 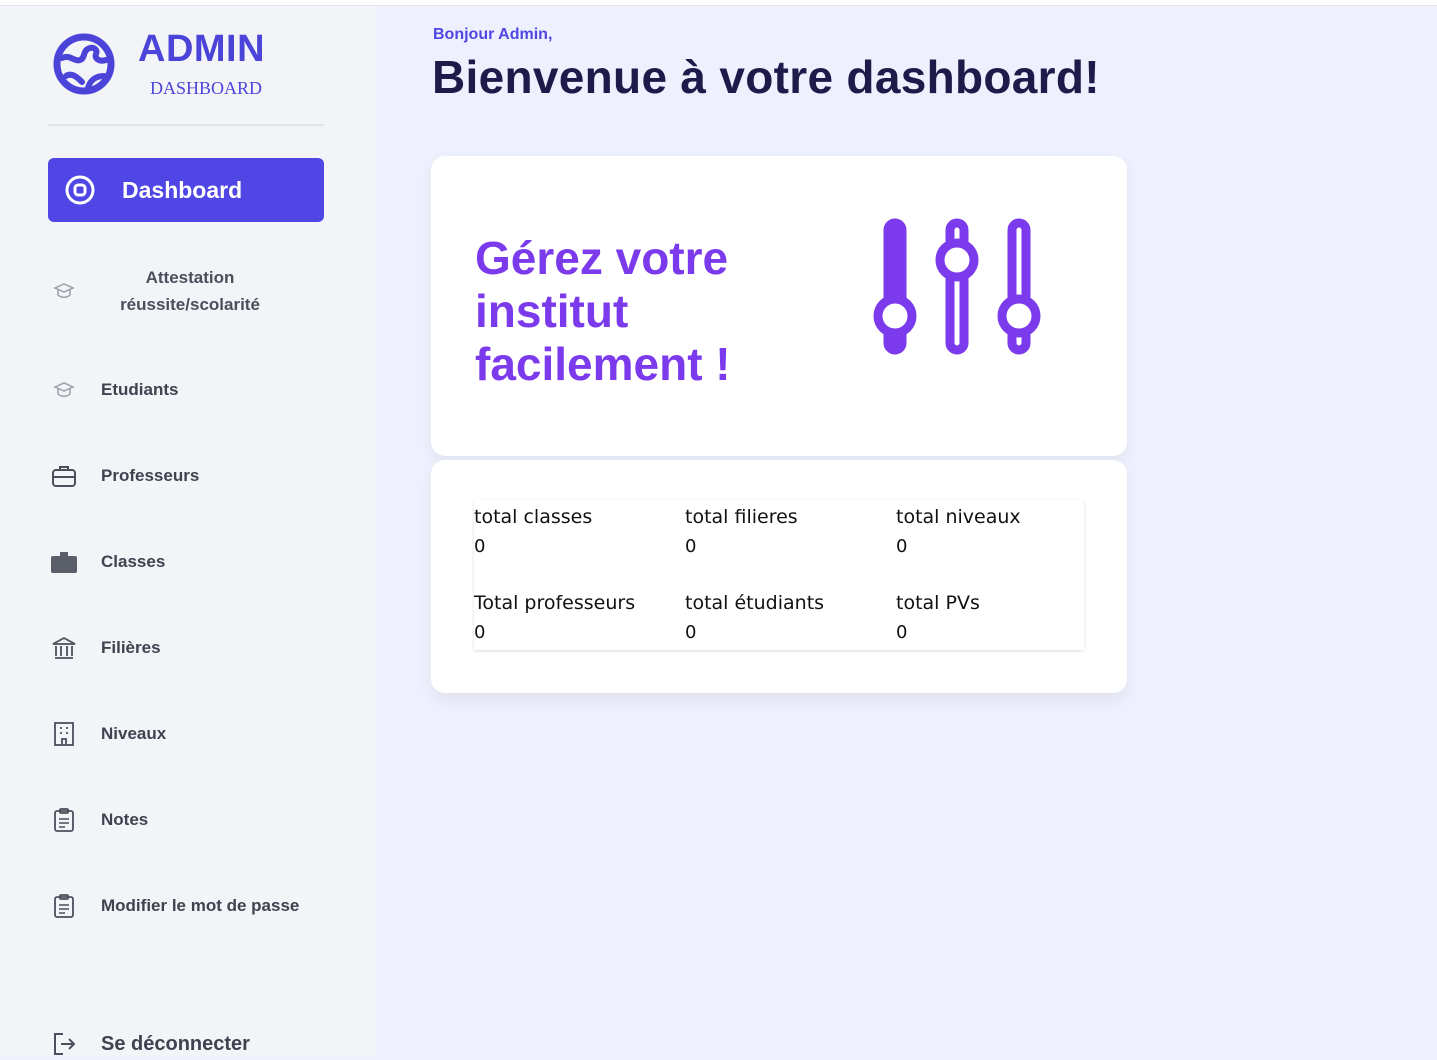 What do you see at coordinates (186, 734) in the screenshot?
I see `sidebar-item-niveaux: Niveaux` at bounding box center [186, 734].